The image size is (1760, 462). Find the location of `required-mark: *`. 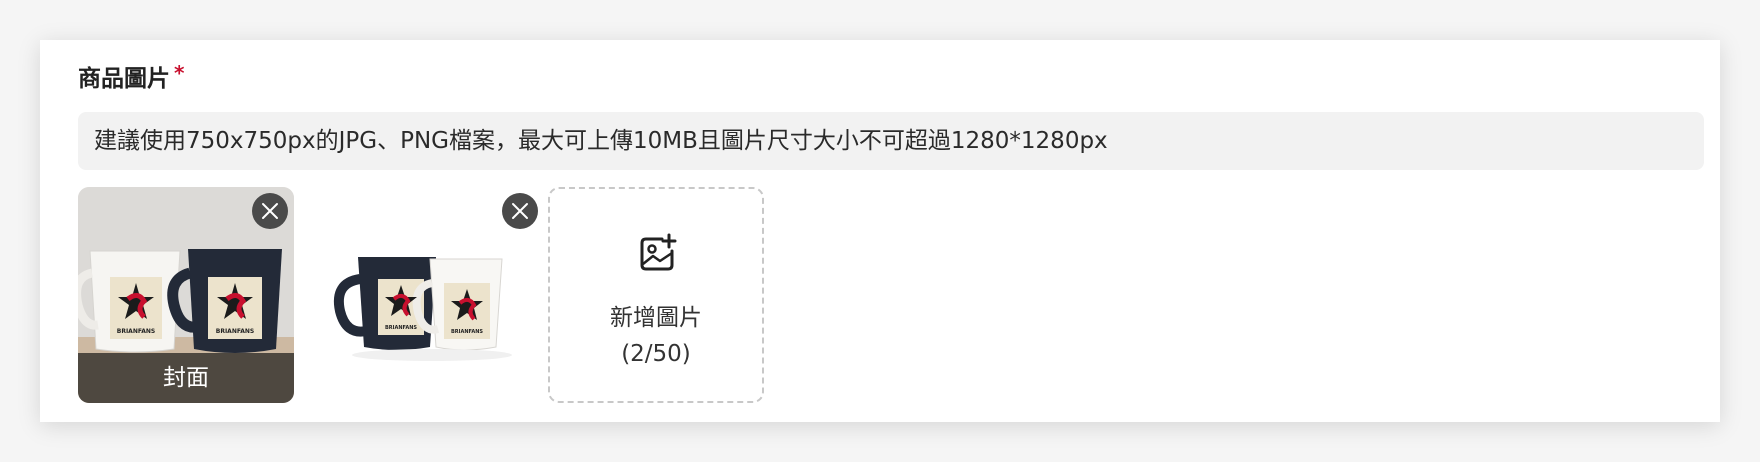

required-mark: * is located at coordinates (179, 73).